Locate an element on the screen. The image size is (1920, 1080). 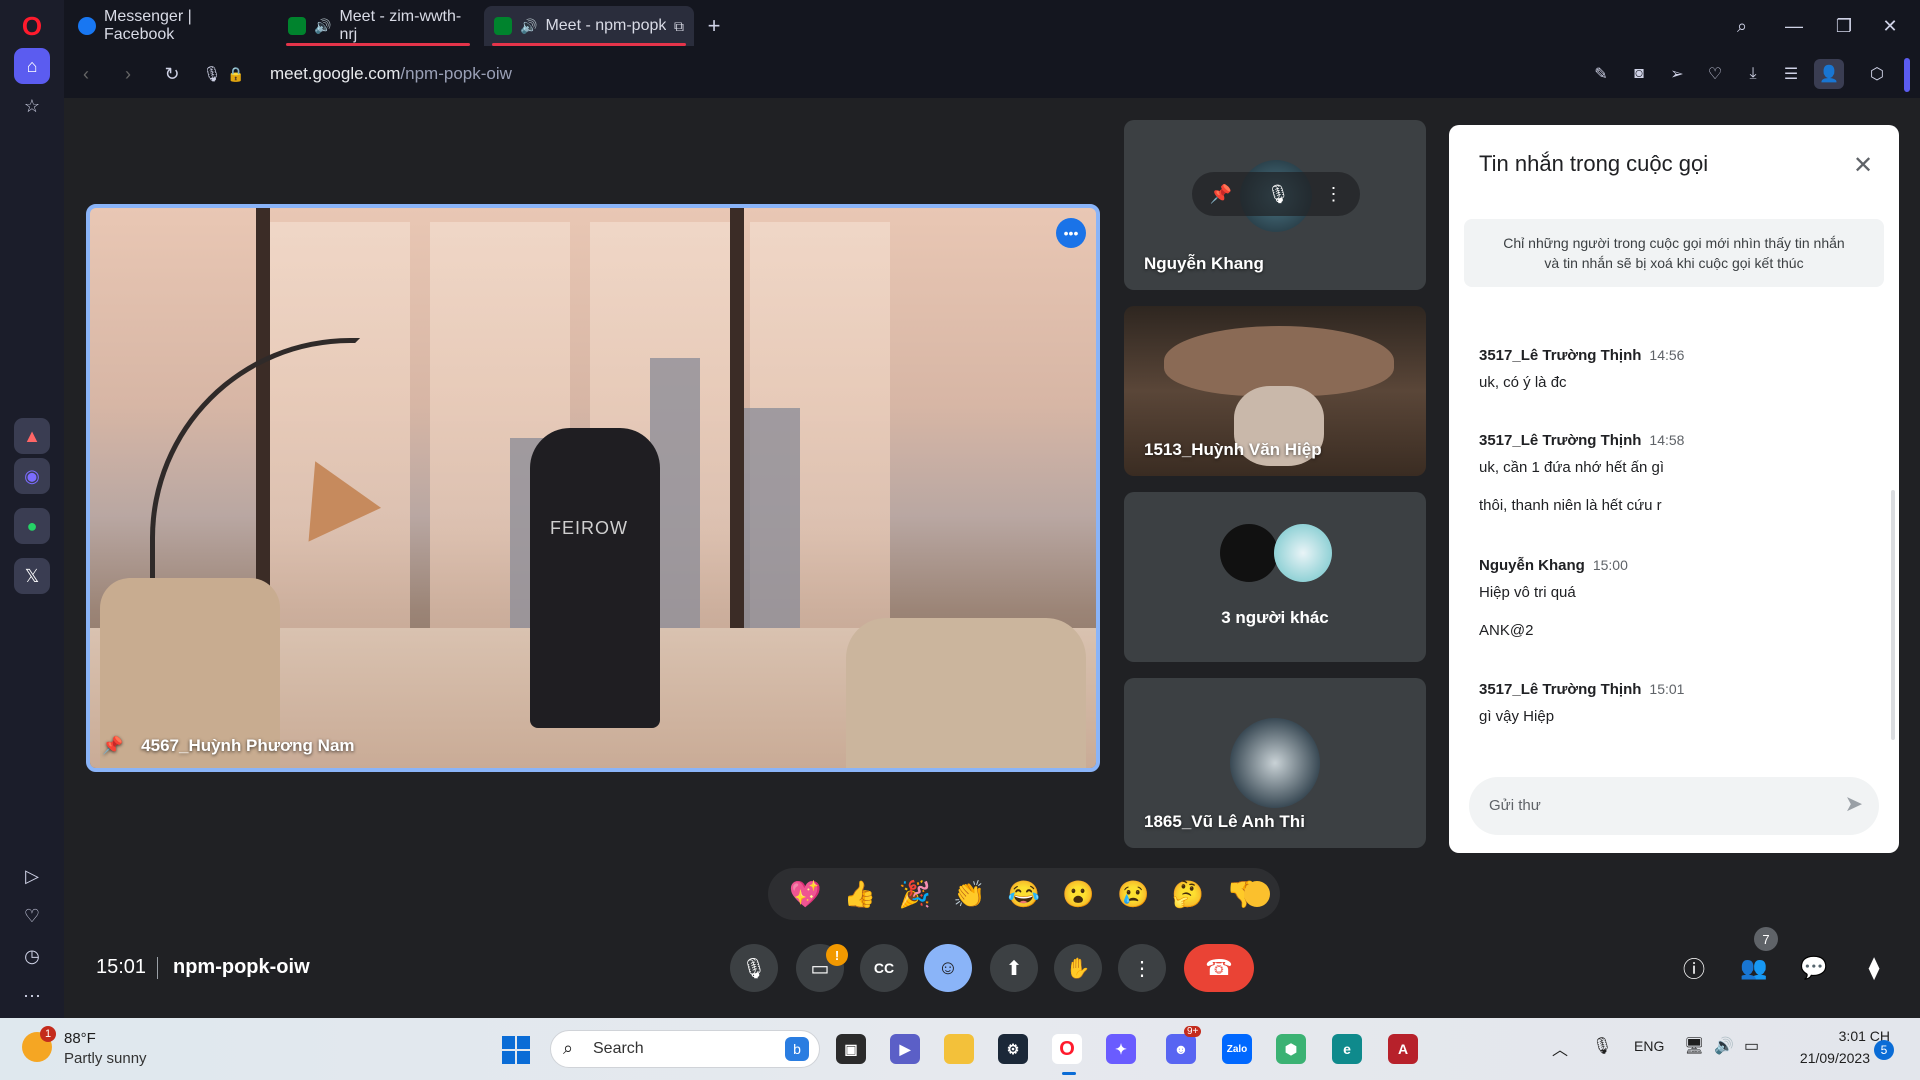
edge-icon: e is located at coordinates (1347, 1049).